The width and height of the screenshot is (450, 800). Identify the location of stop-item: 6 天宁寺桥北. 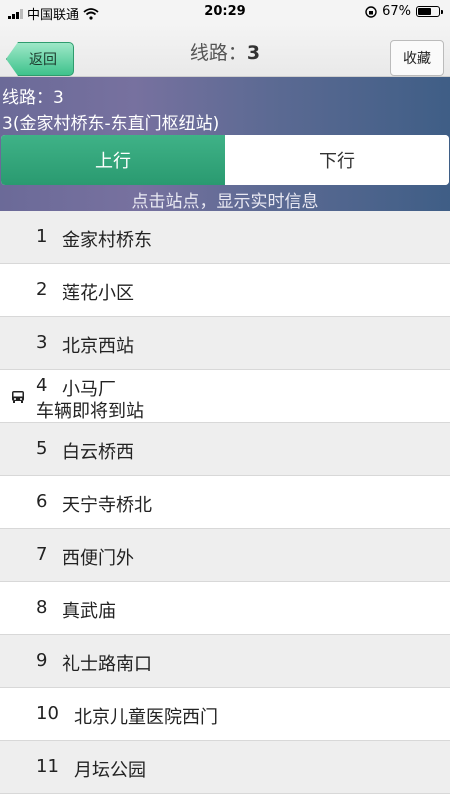
(225, 502).